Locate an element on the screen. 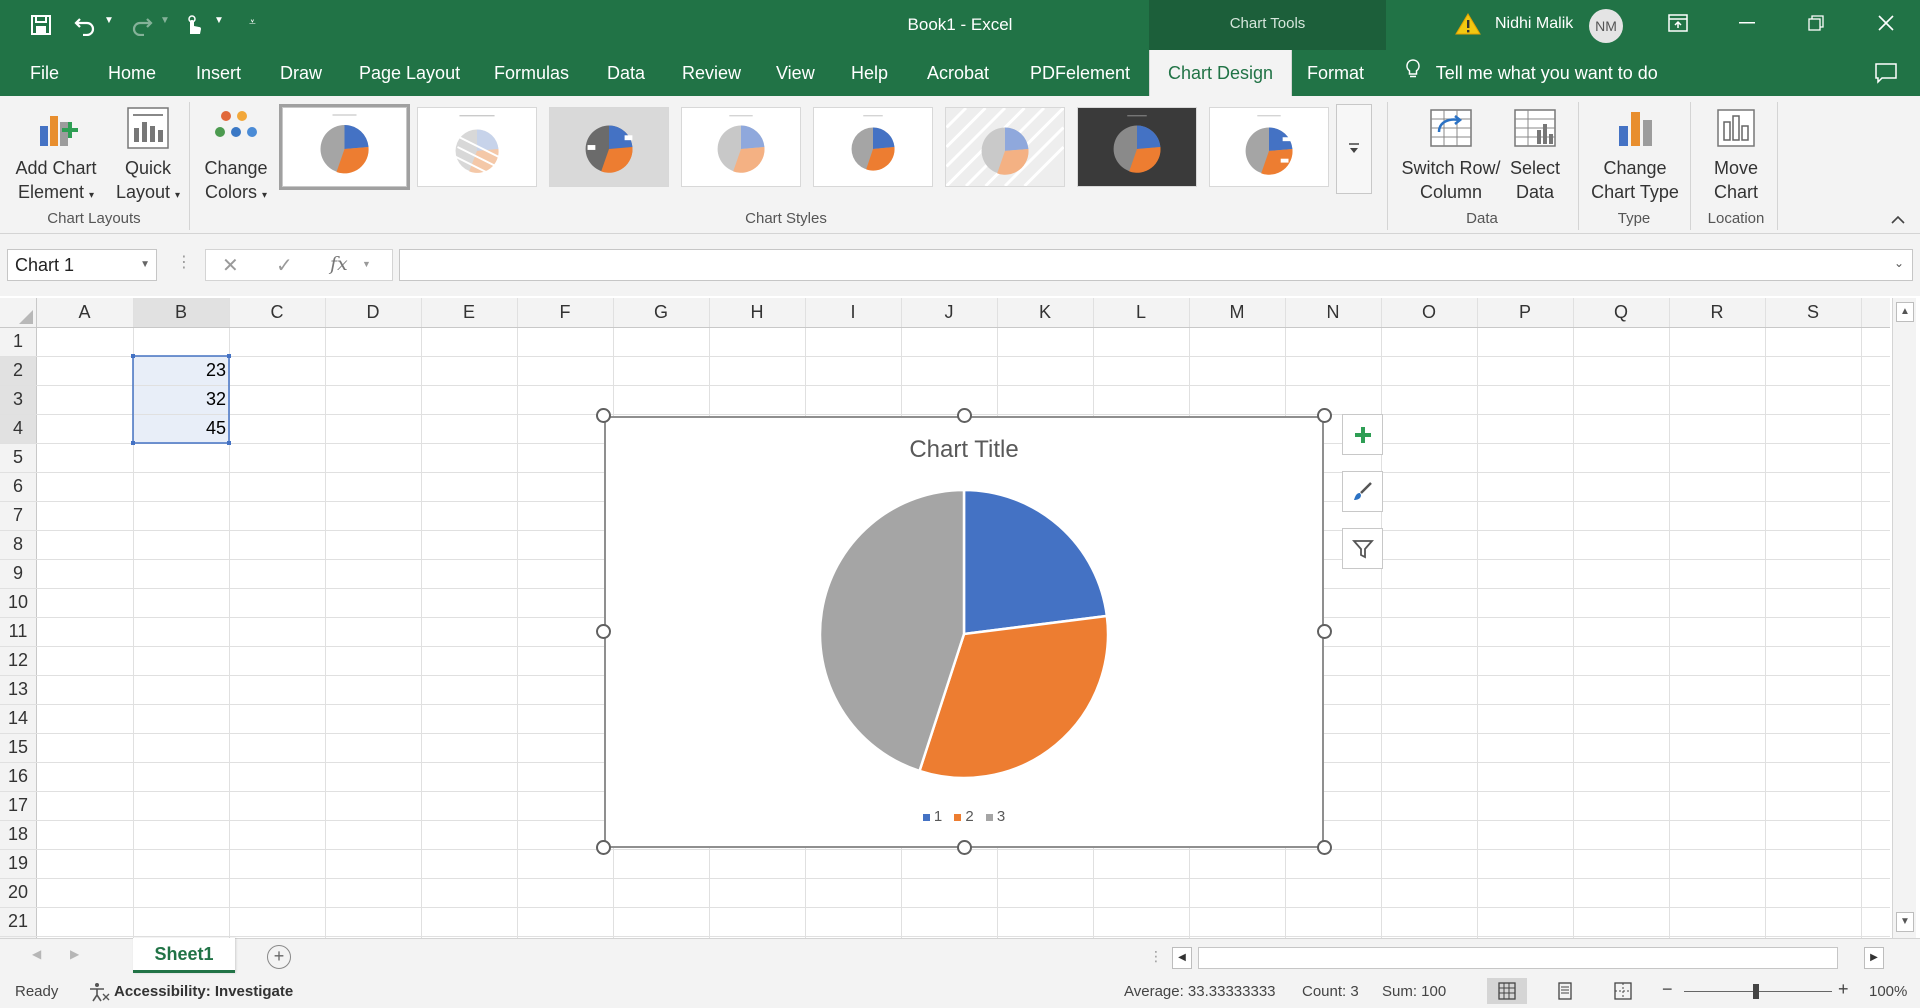 The image size is (1920, 1008). tell-me-search: Tell me what you want to do is located at coordinates (1531, 73).